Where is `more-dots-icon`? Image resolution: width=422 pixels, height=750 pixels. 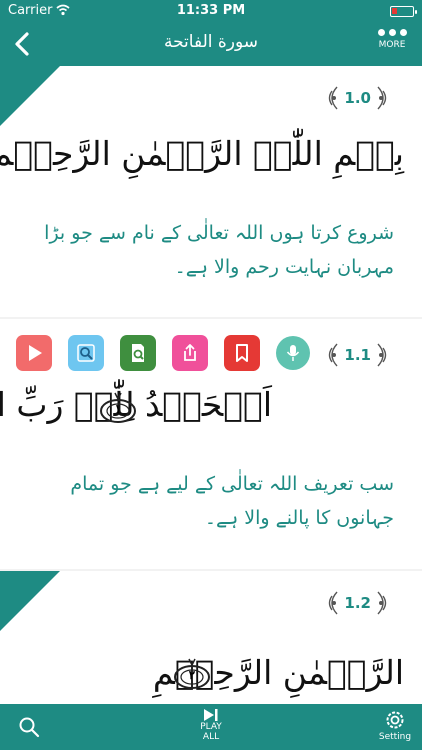
more-dots-icon is located at coordinates (392, 32).